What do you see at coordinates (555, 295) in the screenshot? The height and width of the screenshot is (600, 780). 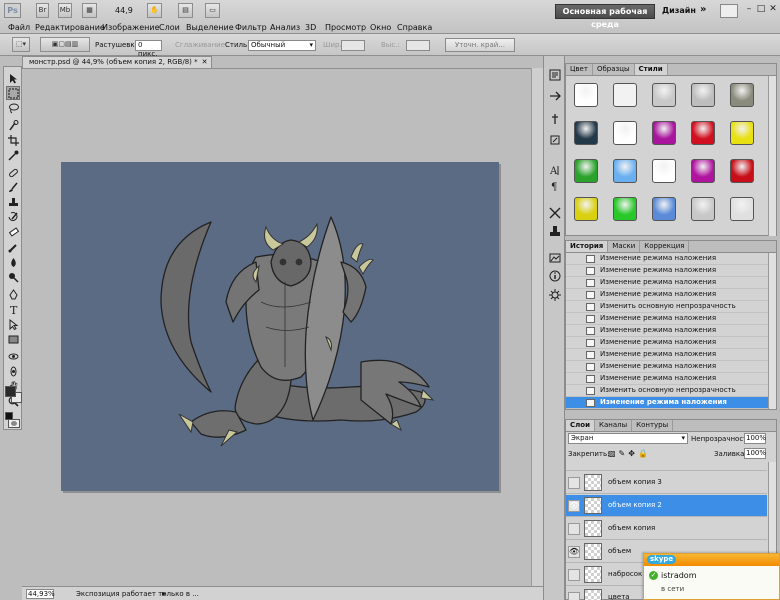 I see `adjustments-panel-icon` at bounding box center [555, 295].